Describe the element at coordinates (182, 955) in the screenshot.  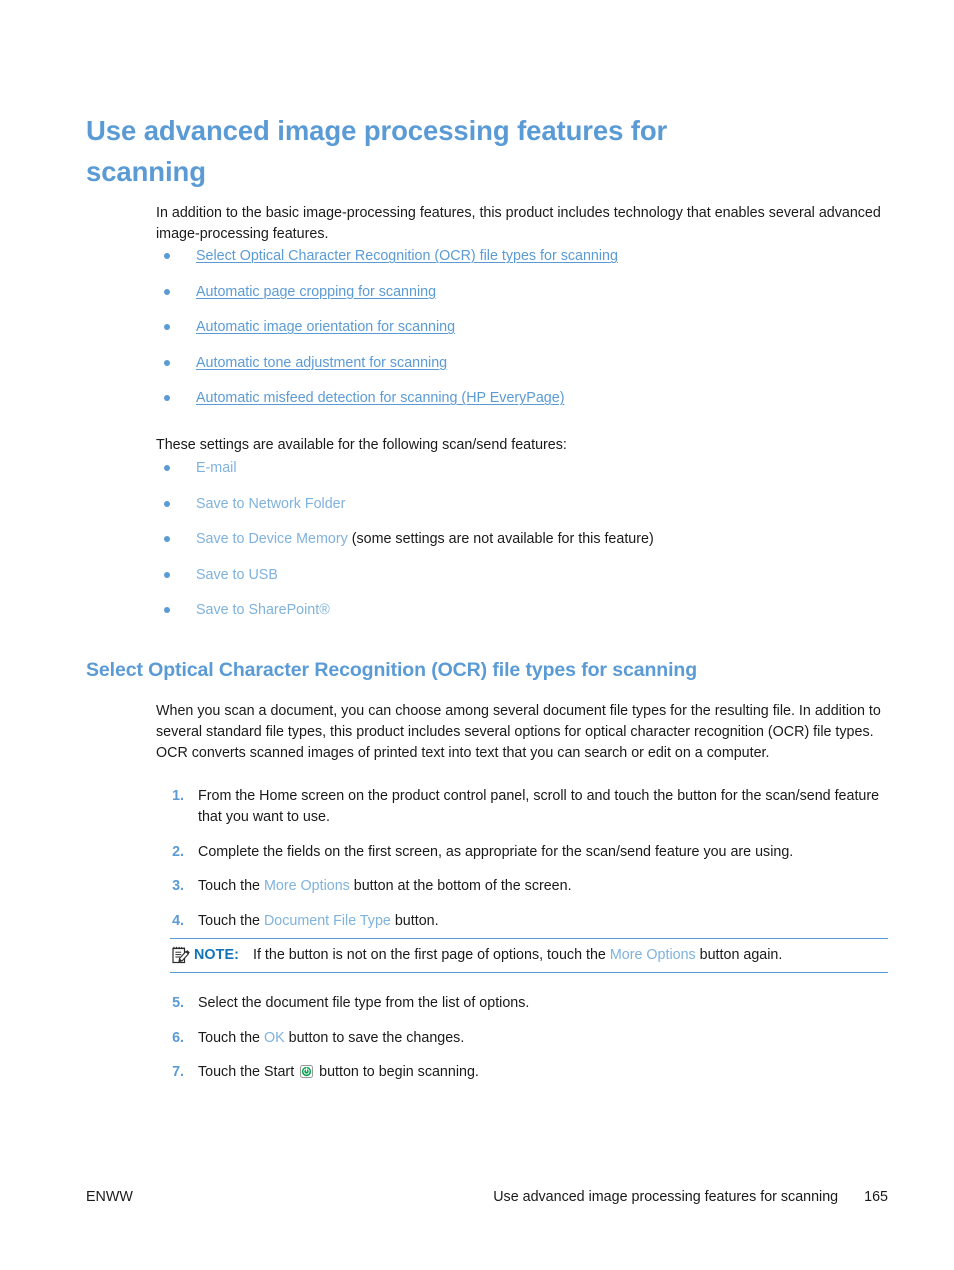
I see `note-pencil-icon` at that location.